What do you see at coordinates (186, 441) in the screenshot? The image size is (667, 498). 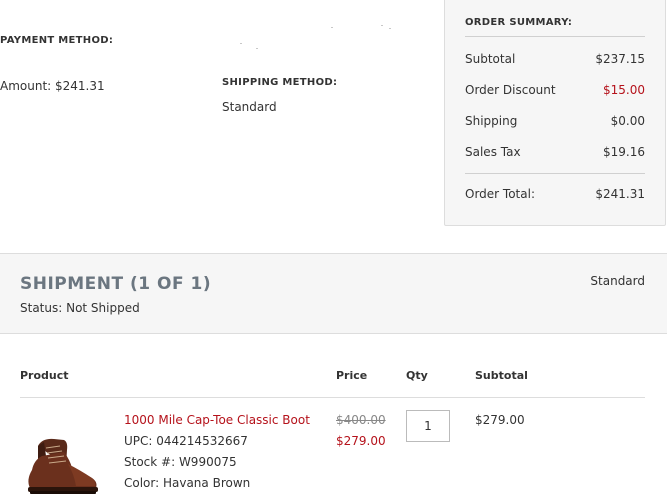 I see `product-upc: UPC: 044214532667` at bounding box center [186, 441].